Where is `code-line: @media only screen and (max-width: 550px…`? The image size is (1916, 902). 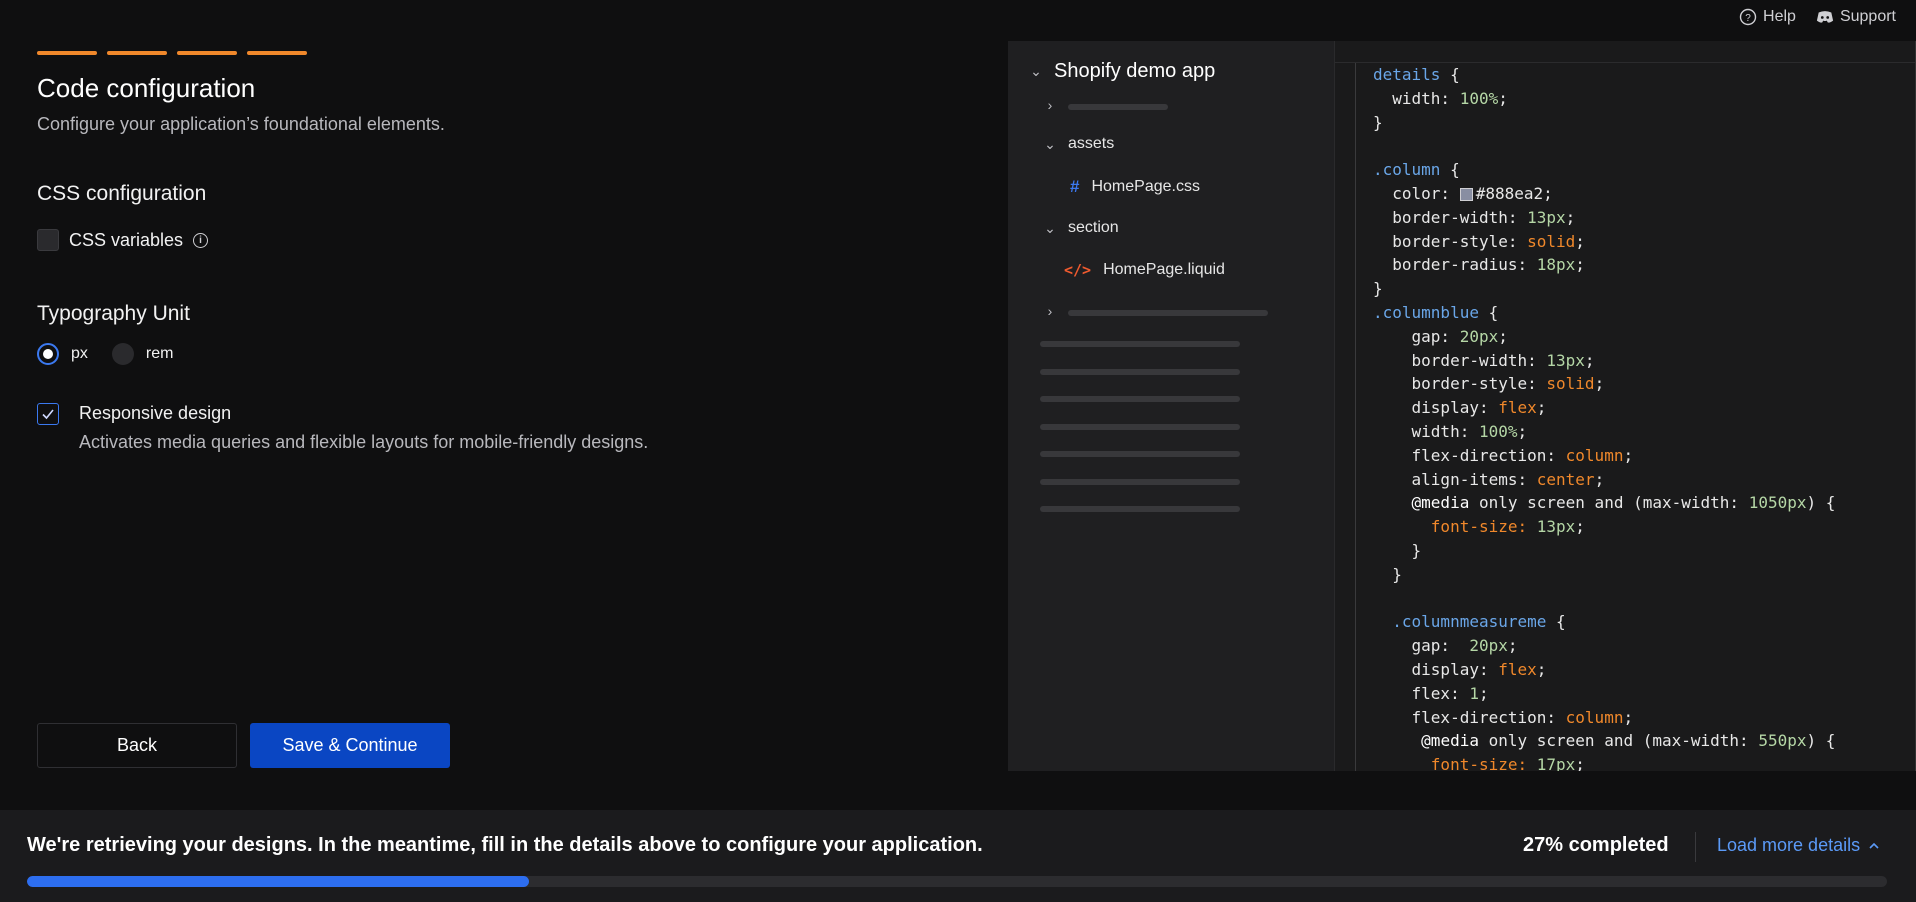 code-line: @media only screen and (max-width: 550px… is located at coordinates (1625, 741).